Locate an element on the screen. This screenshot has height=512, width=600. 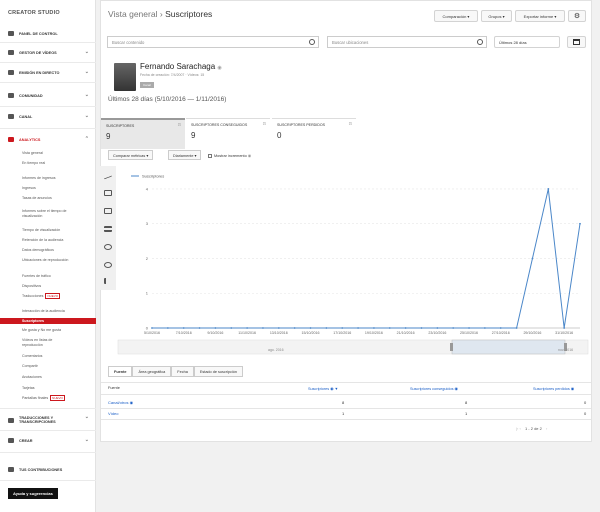
sub-revenue: Ingresos is located at coordinates (29, 188).